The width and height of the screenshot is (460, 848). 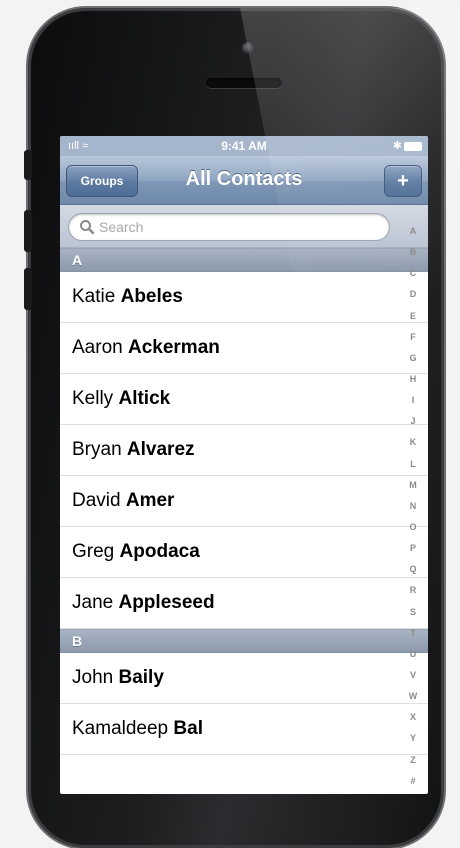 I want to click on contact-row: Greg Apodaca, so click(x=244, y=552).